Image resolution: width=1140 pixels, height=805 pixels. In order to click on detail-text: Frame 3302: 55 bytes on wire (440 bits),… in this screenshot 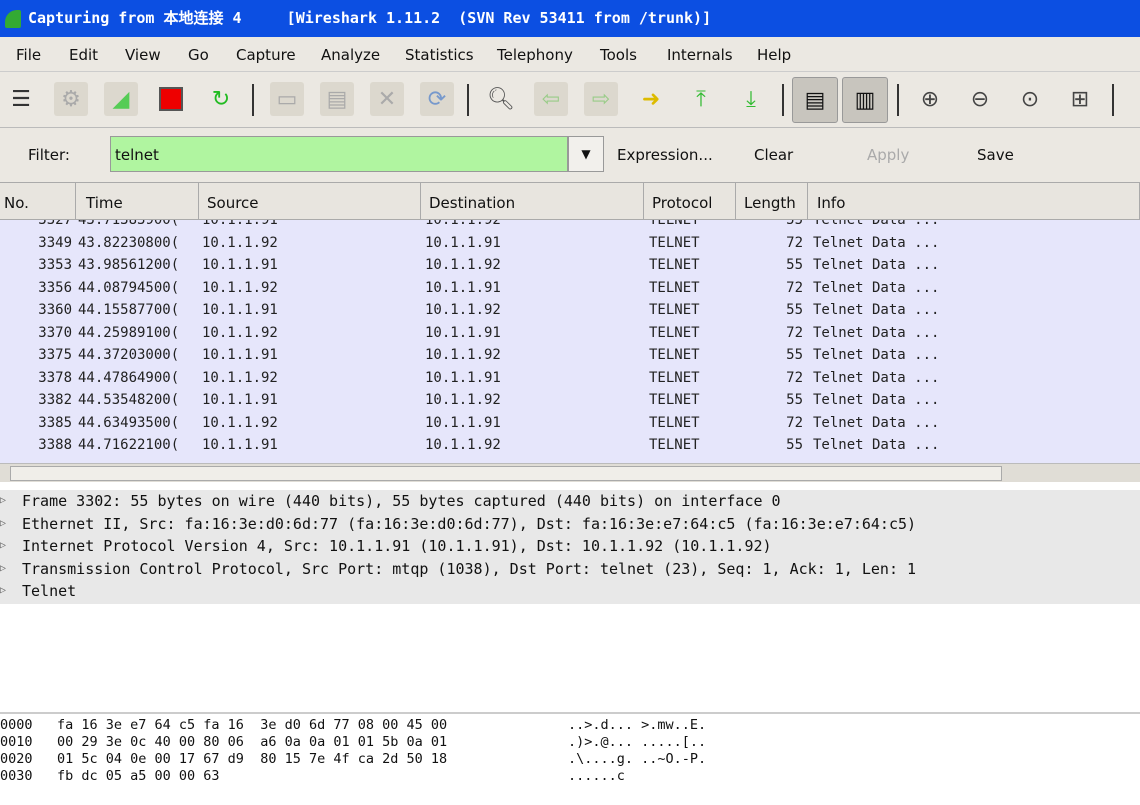, I will do `click(401, 501)`.